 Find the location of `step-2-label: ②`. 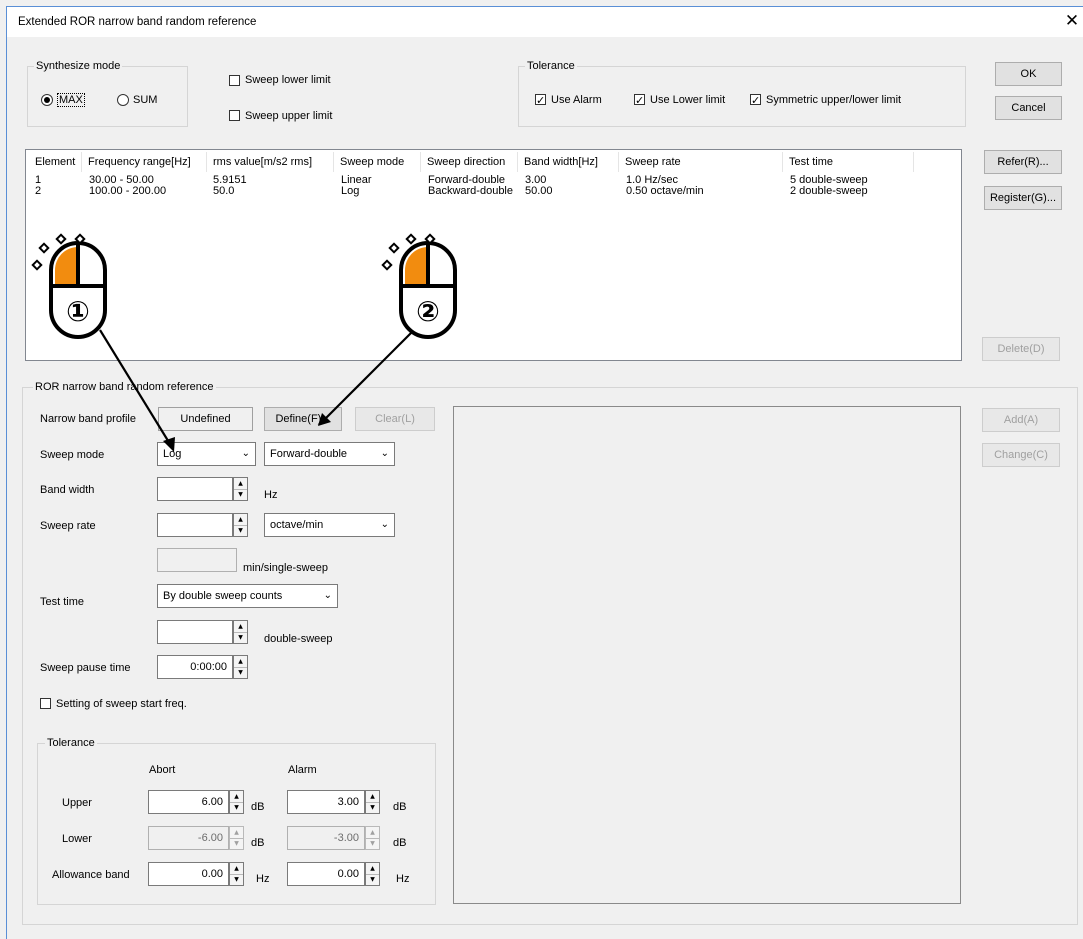

step-2-label: ② is located at coordinates (428, 311).